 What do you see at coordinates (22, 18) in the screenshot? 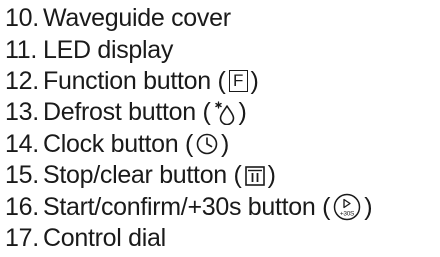
I see `item-number: 10.` at bounding box center [22, 18].